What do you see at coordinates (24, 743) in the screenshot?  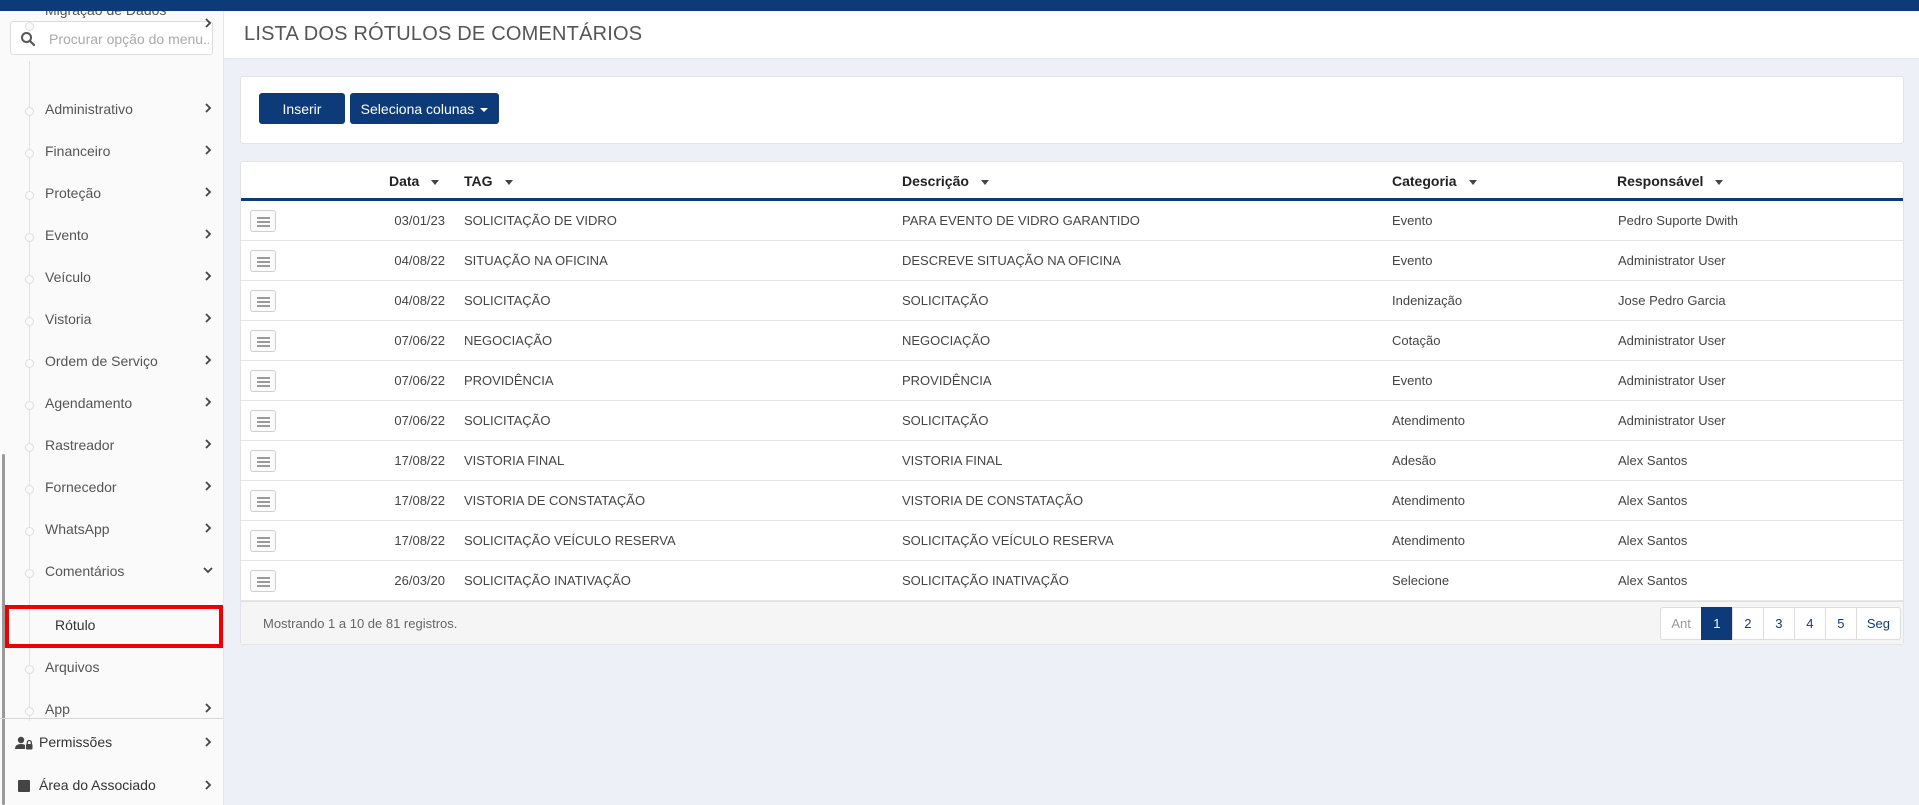 I see `user-lock-icon` at bounding box center [24, 743].